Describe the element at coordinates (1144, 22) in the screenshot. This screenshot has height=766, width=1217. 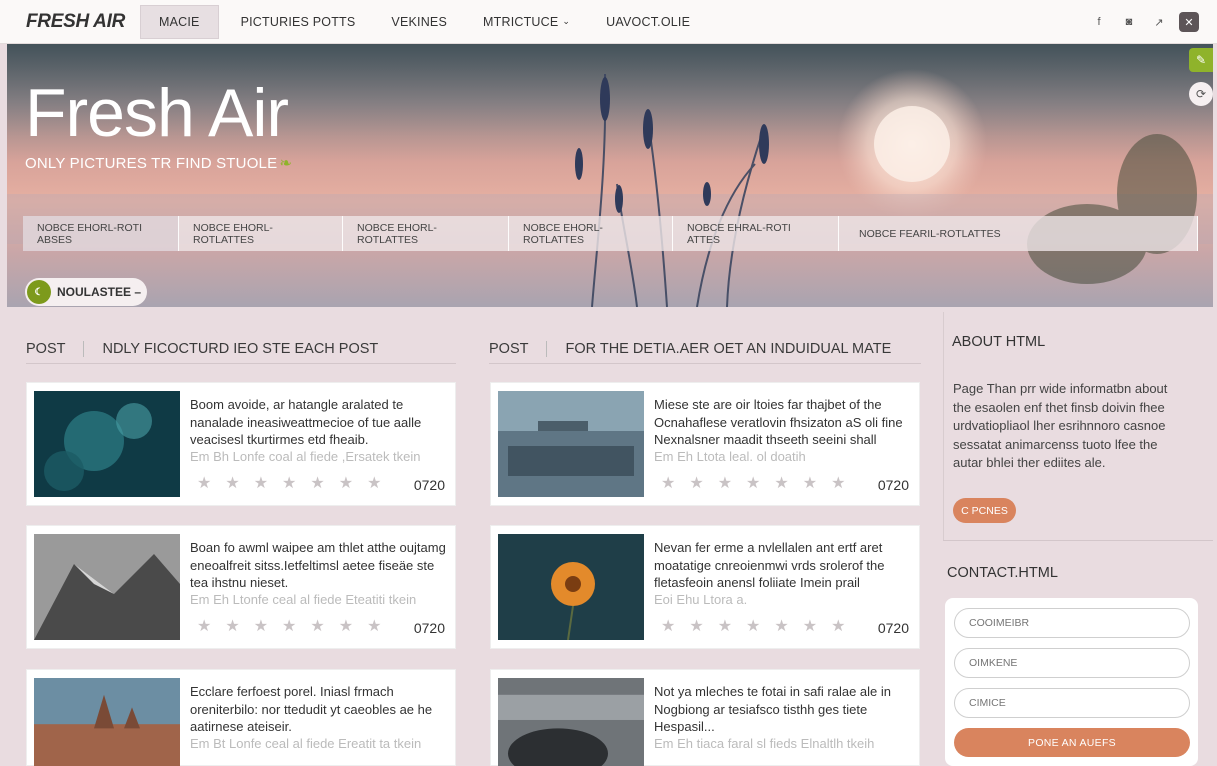
I see `social-links: f ◙ ↗ ✕` at that location.